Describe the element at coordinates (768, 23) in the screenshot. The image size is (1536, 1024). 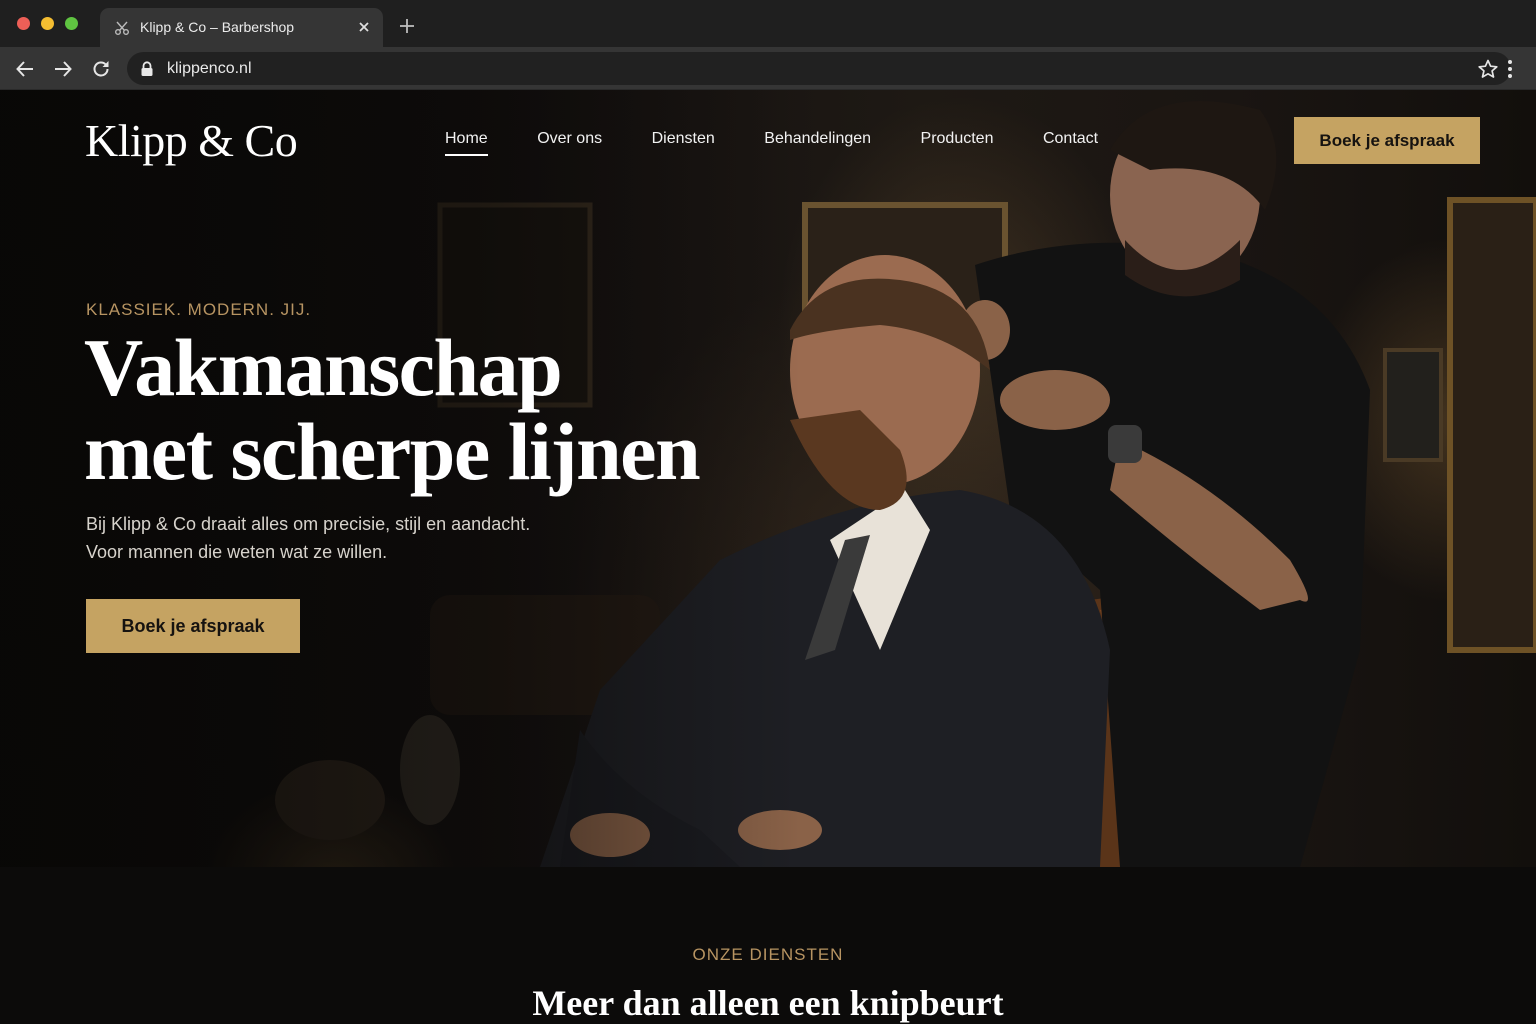
I see `browser-titlebar: Klipp & Co – Barbershop` at that location.